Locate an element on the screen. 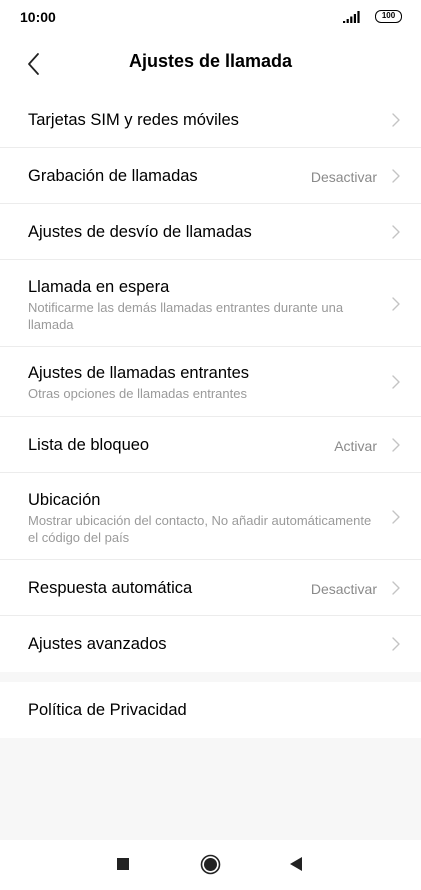 The width and height of the screenshot is (421, 890). setting-sim-networks: Tarjetas SIM y redes móviles is located at coordinates (210, 120).